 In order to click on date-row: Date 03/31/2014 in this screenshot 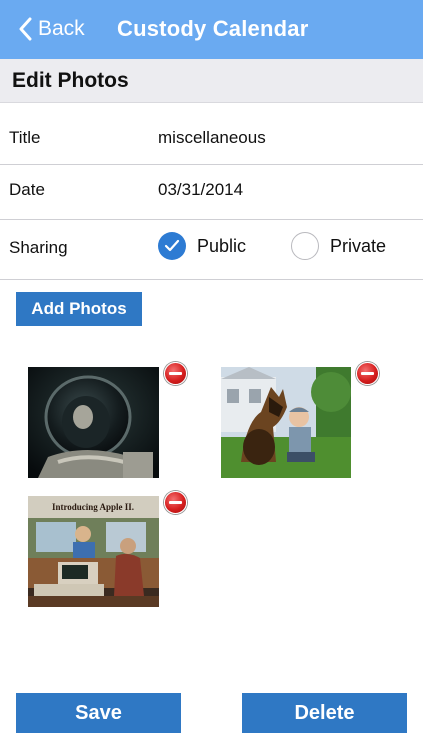, I will do `click(211, 192)`.